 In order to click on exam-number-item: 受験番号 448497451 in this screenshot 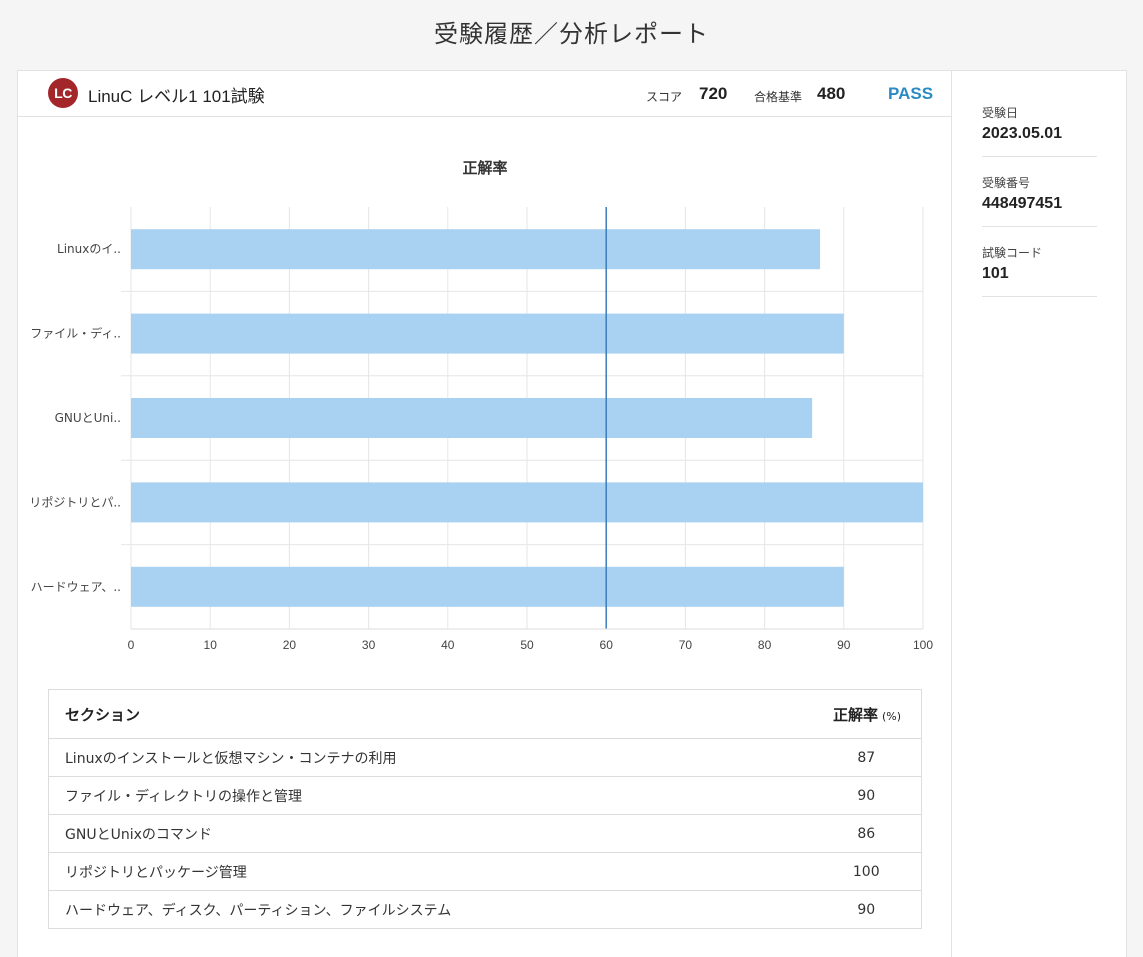, I will do `click(1039, 200)`.